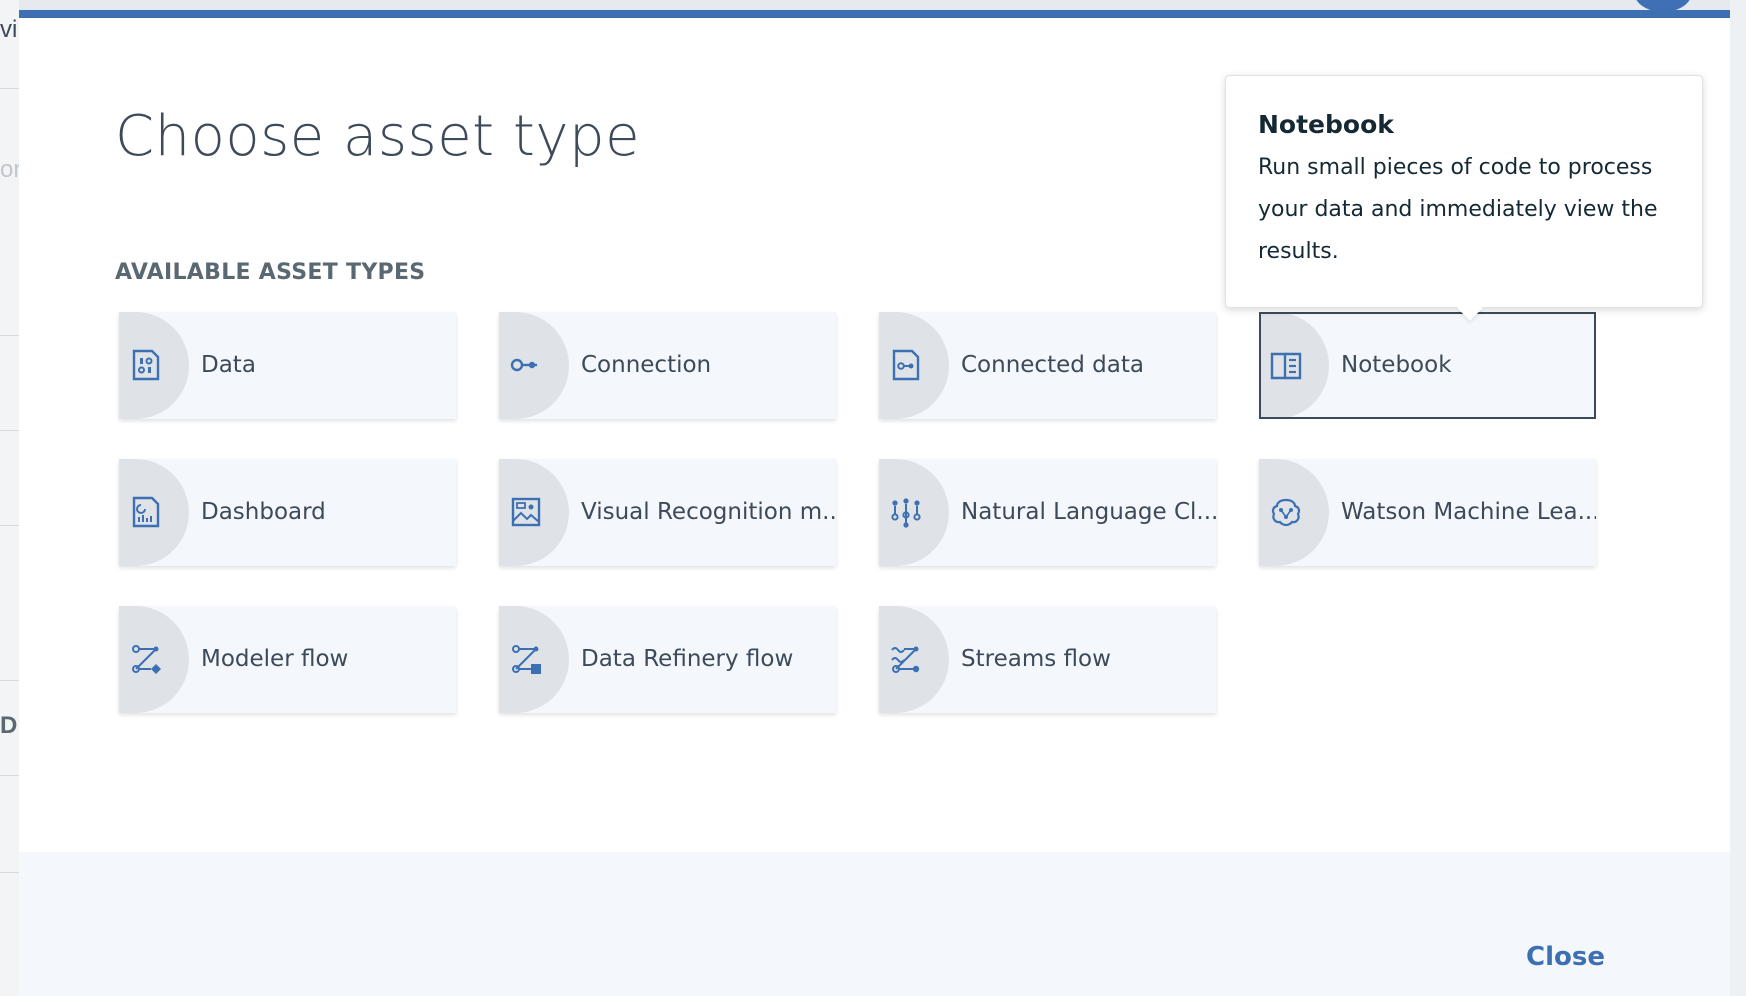 This screenshot has height=996, width=1746. I want to click on tile-connected-data: Connected data, so click(1047, 365).